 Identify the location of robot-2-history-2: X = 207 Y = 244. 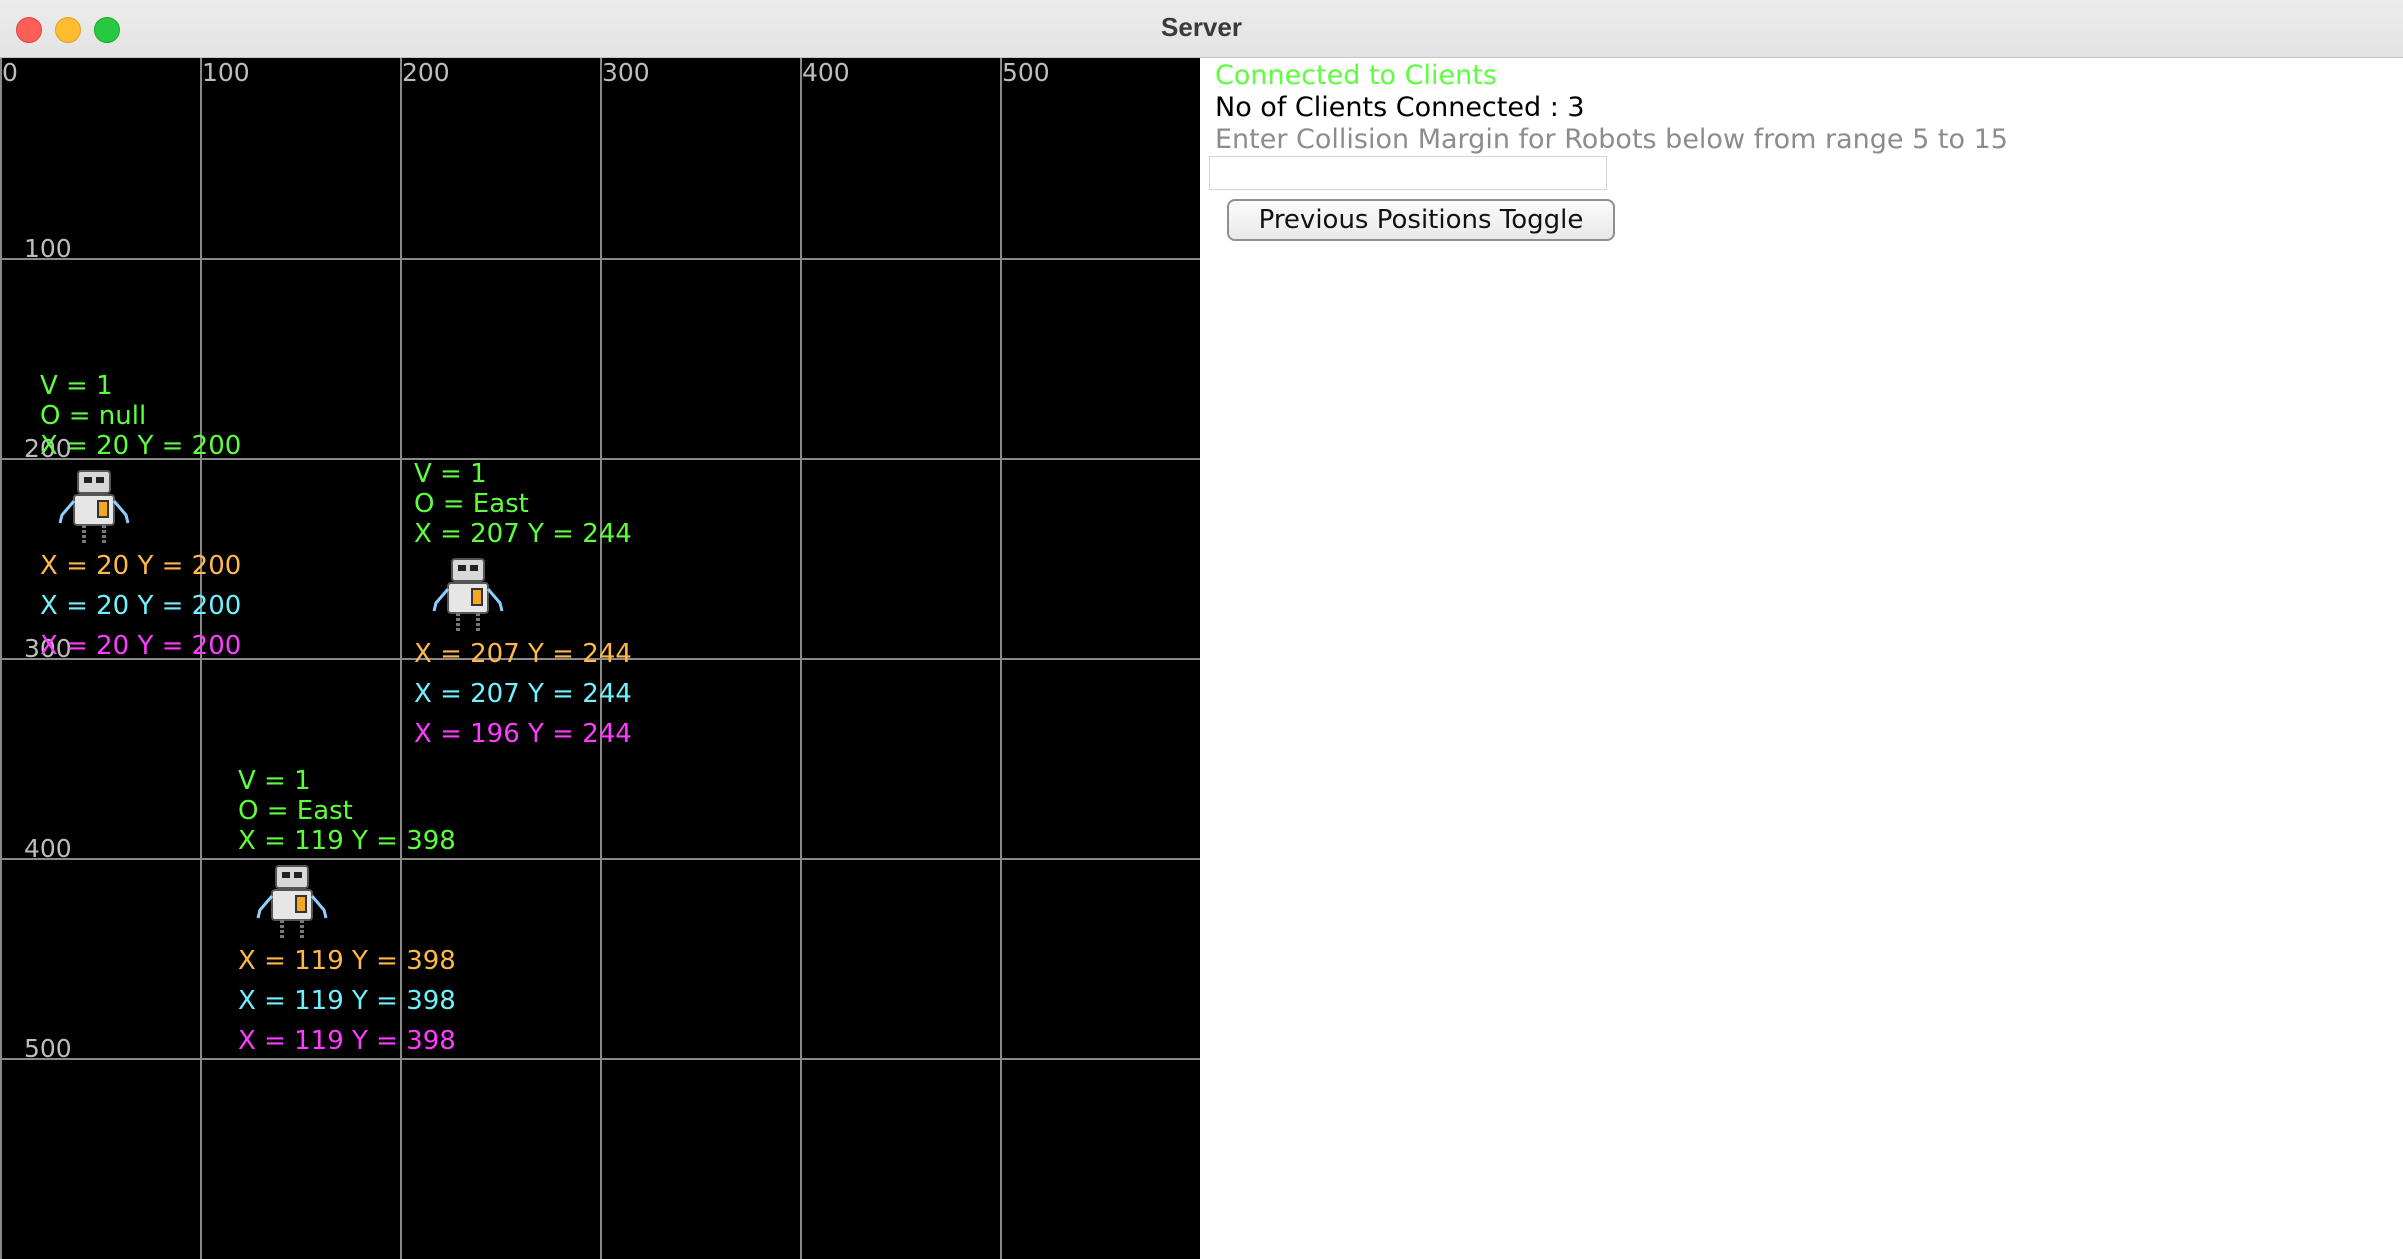
(523, 694).